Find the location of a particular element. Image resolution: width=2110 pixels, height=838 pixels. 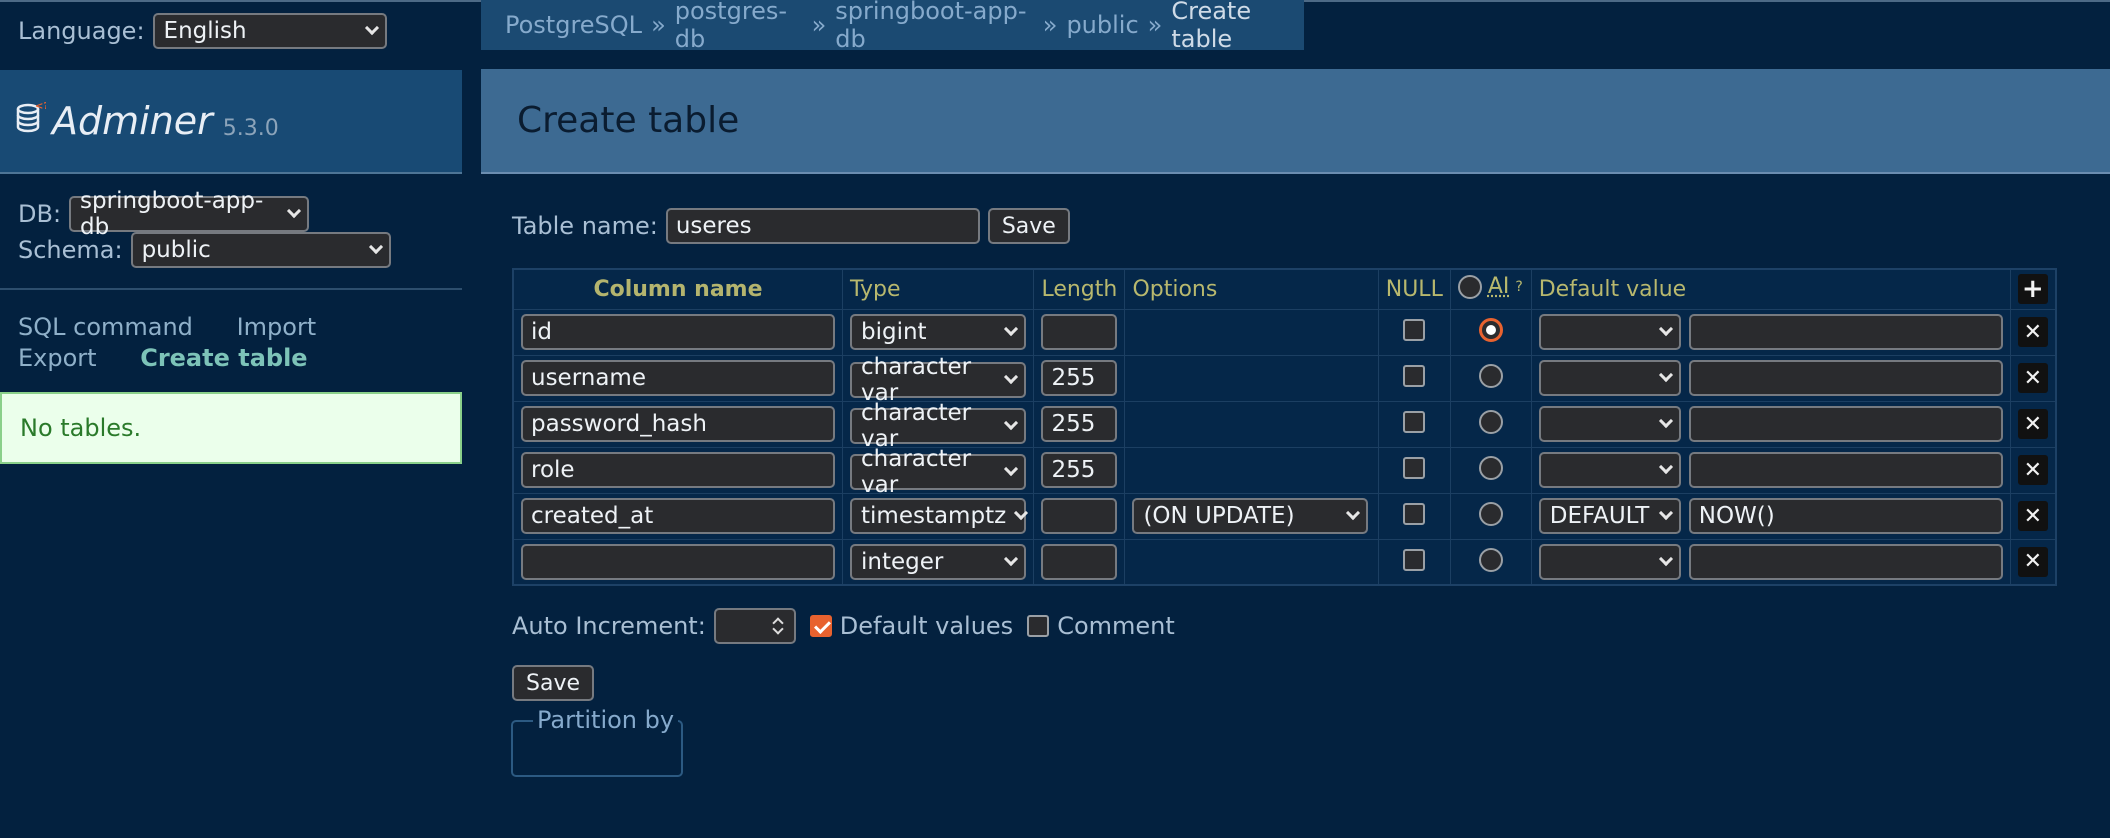

type-select: timestamptz is located at coordinates (939, 516).